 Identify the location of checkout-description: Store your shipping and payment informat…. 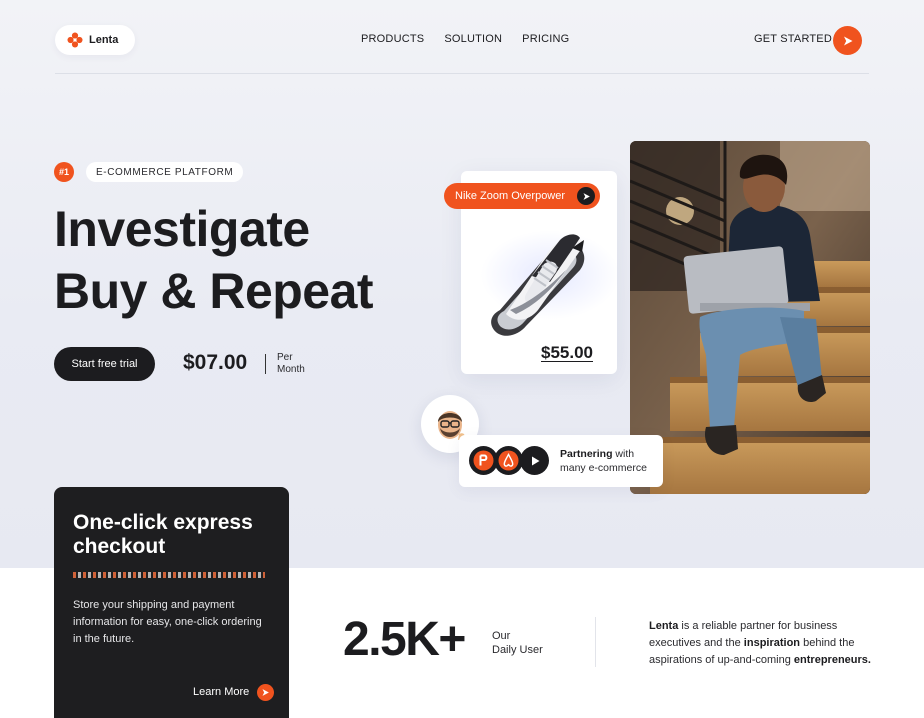
(167, 622).